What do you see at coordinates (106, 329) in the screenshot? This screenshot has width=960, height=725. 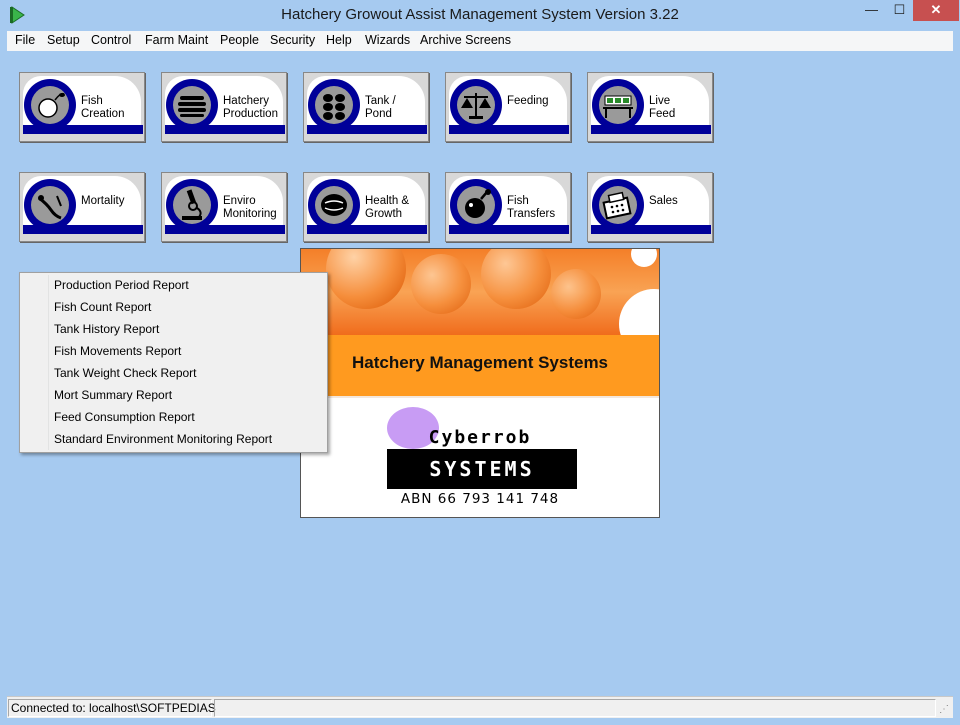 I see `menu-item-tank-history-report: Tank History Report` at bounding box center [106, 329].